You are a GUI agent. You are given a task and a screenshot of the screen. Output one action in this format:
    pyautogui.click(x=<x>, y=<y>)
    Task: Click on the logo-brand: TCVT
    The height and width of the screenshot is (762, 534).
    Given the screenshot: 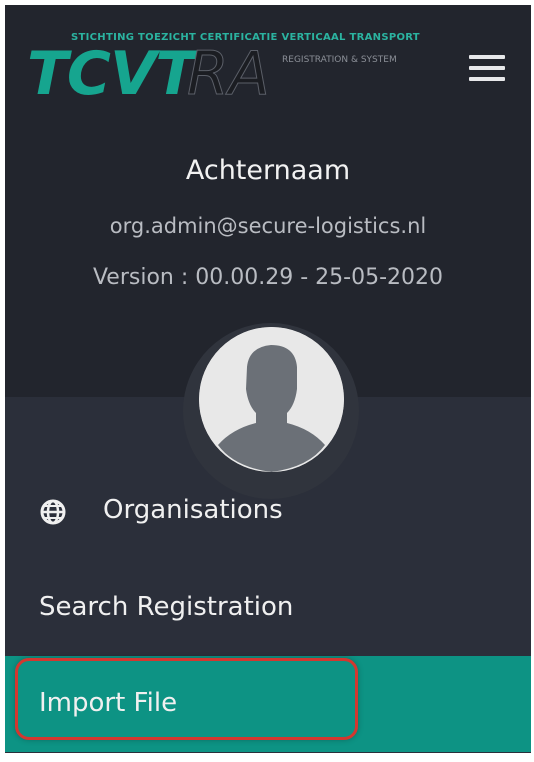 What is the action you would take?
    pyautogui.click(x=111, y=74)
    